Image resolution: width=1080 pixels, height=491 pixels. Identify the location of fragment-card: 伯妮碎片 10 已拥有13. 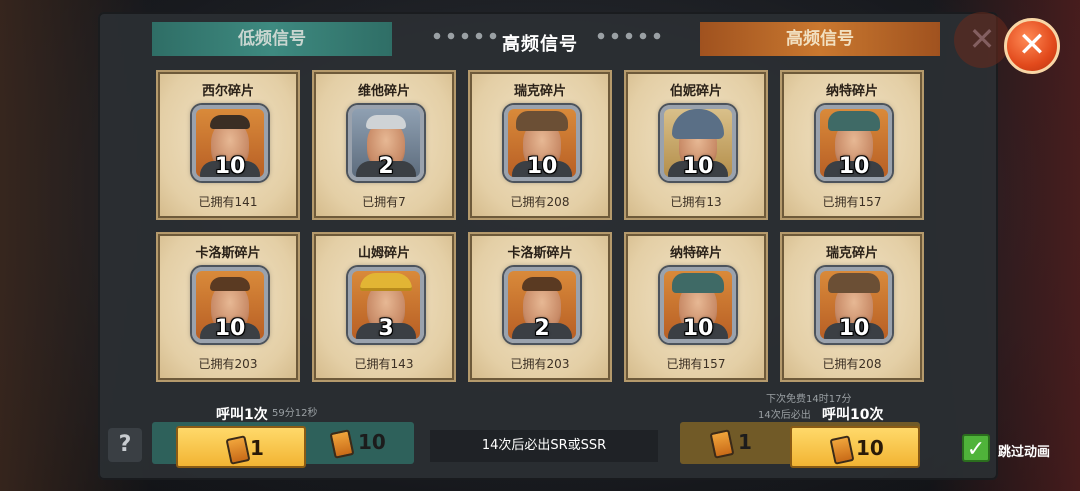
(696, 145).